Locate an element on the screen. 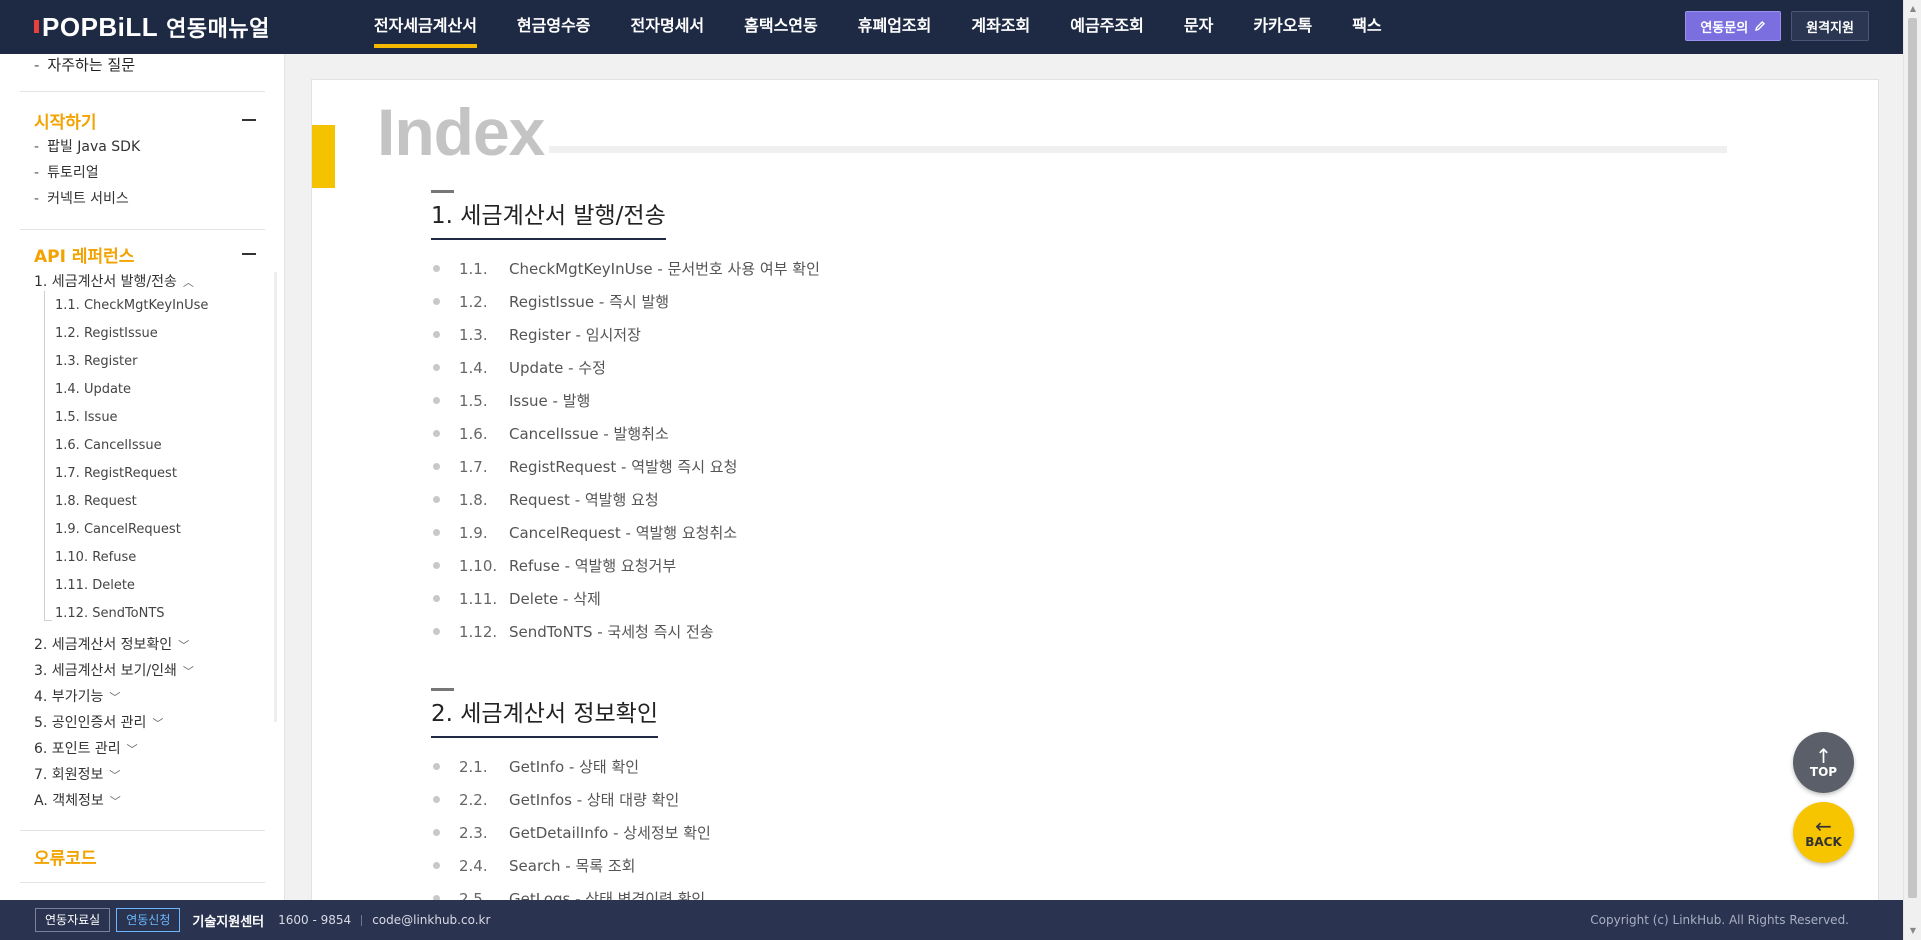 The height and width of the screenshot is (940, 1921). sidebar-group-extra: 4. 부가기능 ﹀ is located at coordinates (77, 696).